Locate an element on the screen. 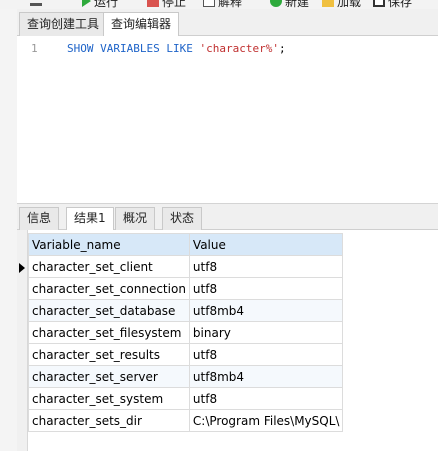 This screenshot has width=438, height=451. table-row: character_set_client utf8 is located at coordinates (186, 266).